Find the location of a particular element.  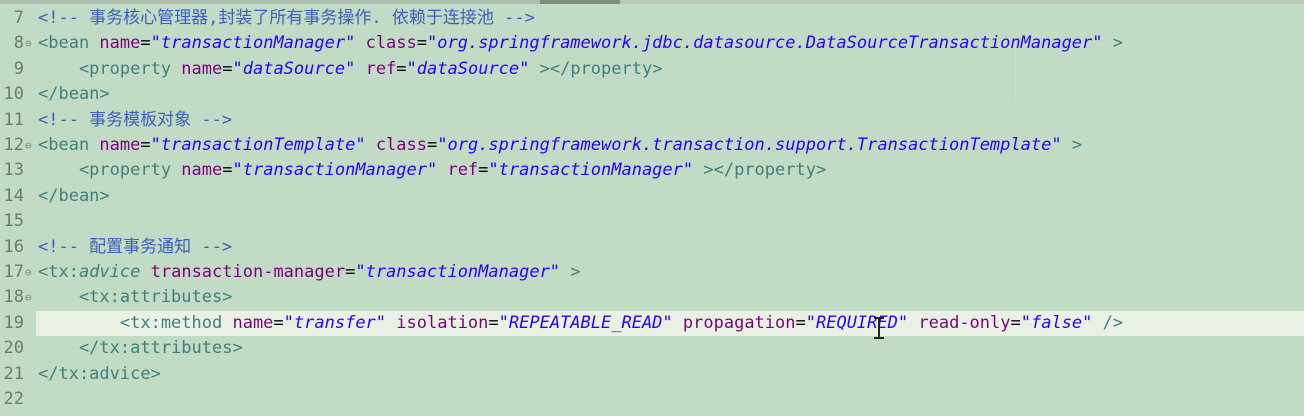

line-number: 14 is located at coordinates (13, 195).